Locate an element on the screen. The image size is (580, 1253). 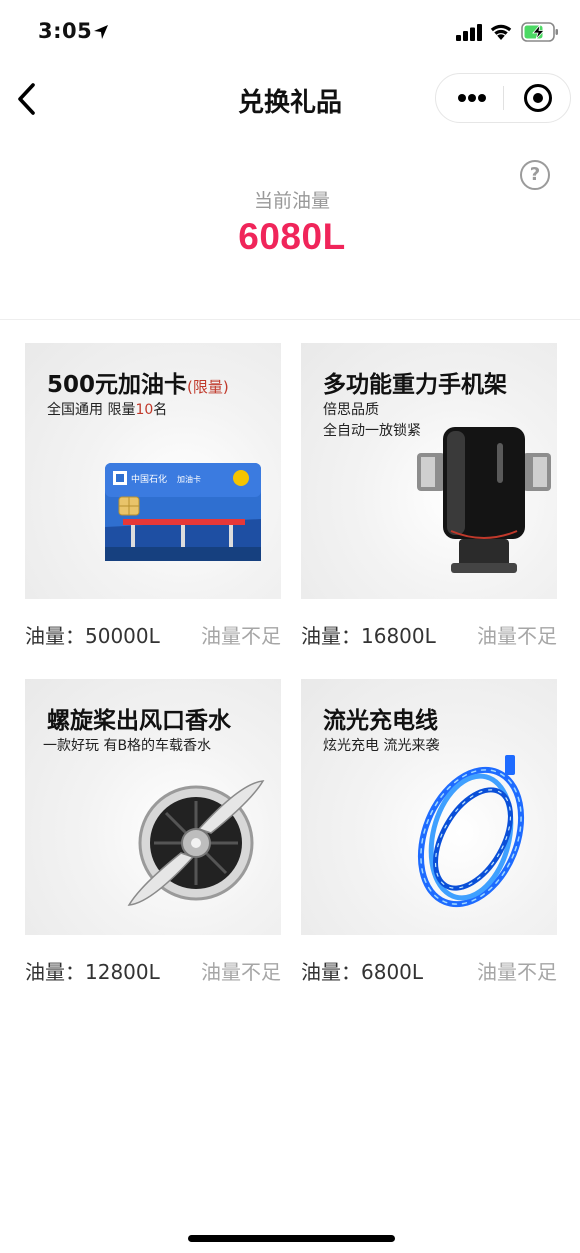
balance-value: 6080L is located at coordinates (292, 236).